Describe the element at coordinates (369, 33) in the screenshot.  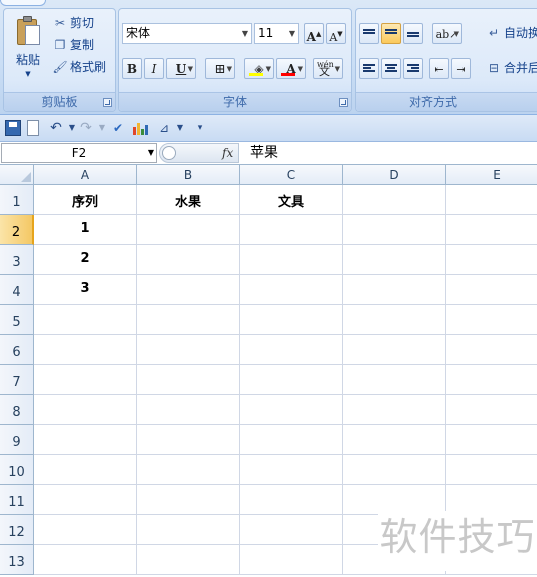
I see `align-top-button` at that location.